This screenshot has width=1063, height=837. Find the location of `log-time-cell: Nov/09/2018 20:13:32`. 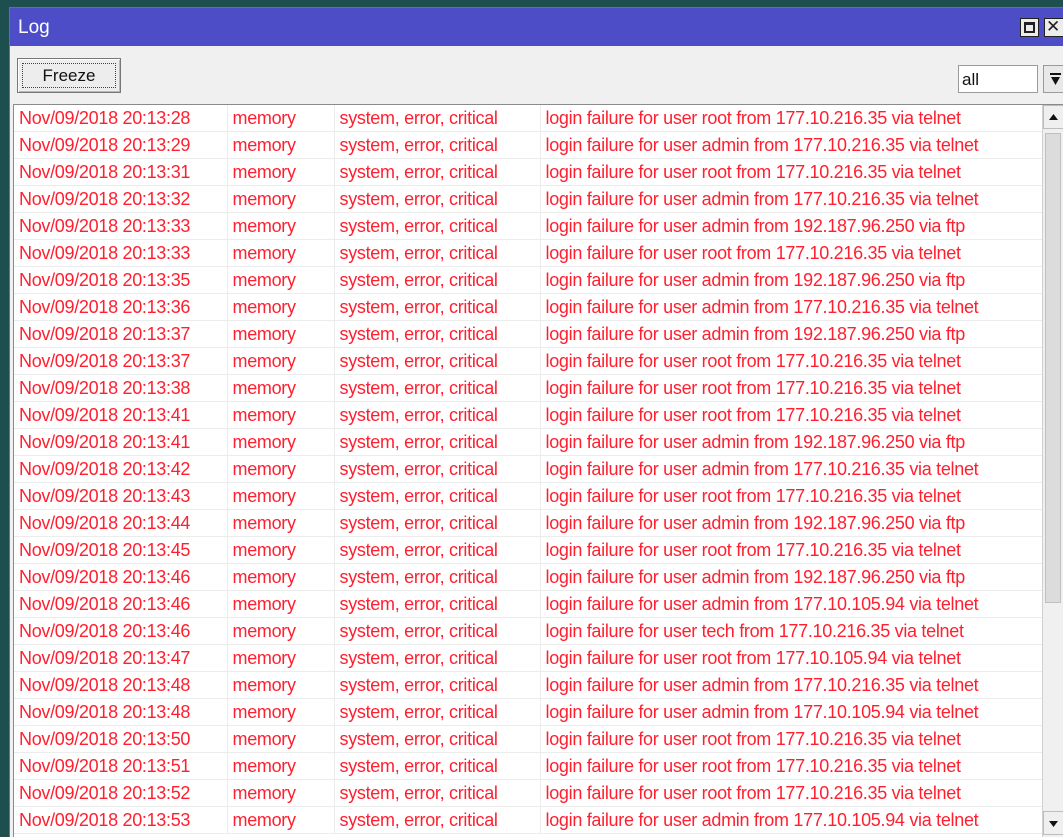

log-time-cell: Nov/09/2018 20:13:32 is located at coordinates (121, 199).